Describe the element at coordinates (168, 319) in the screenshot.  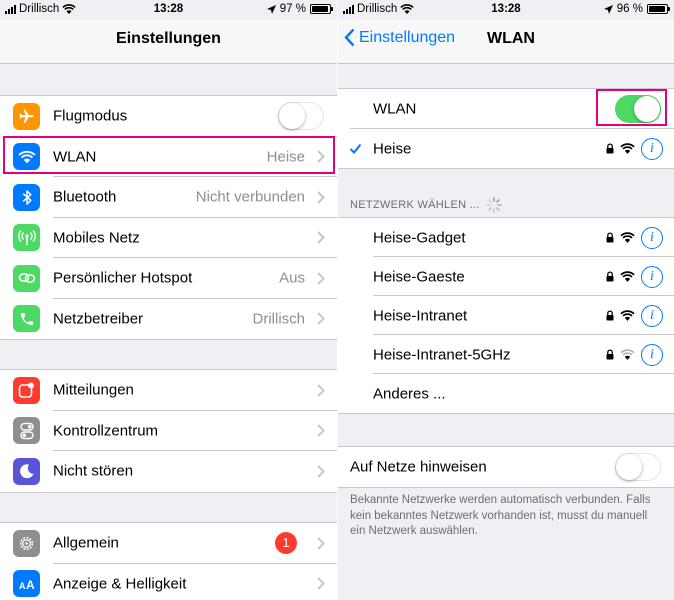
I see `settings-row-netzbetreiber: Netzbetreiber Drillisch` at that location.